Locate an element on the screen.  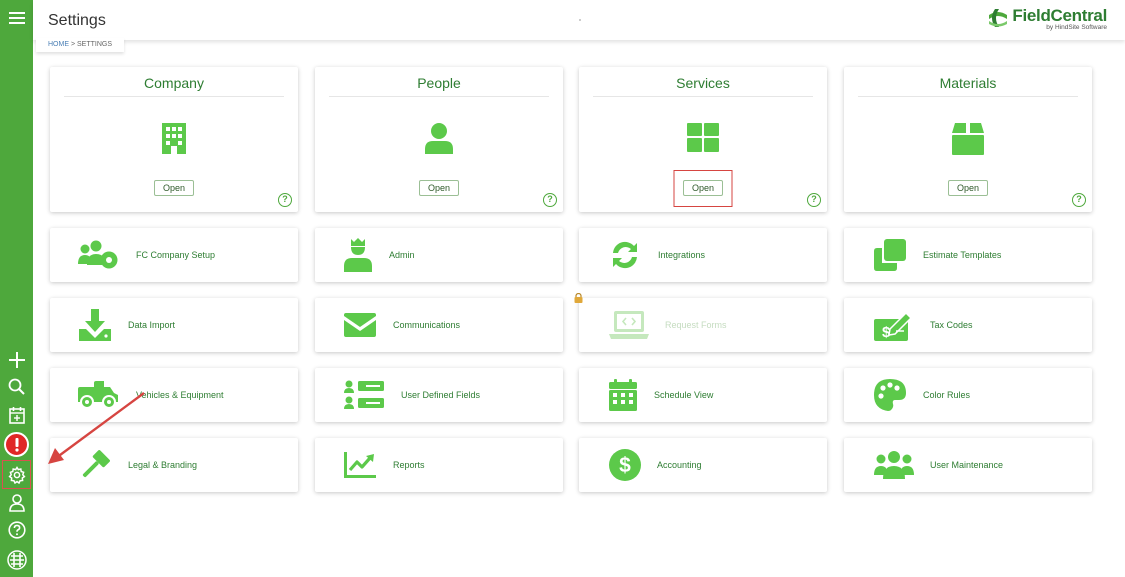
person-icon is located at coordinates (439, 138).